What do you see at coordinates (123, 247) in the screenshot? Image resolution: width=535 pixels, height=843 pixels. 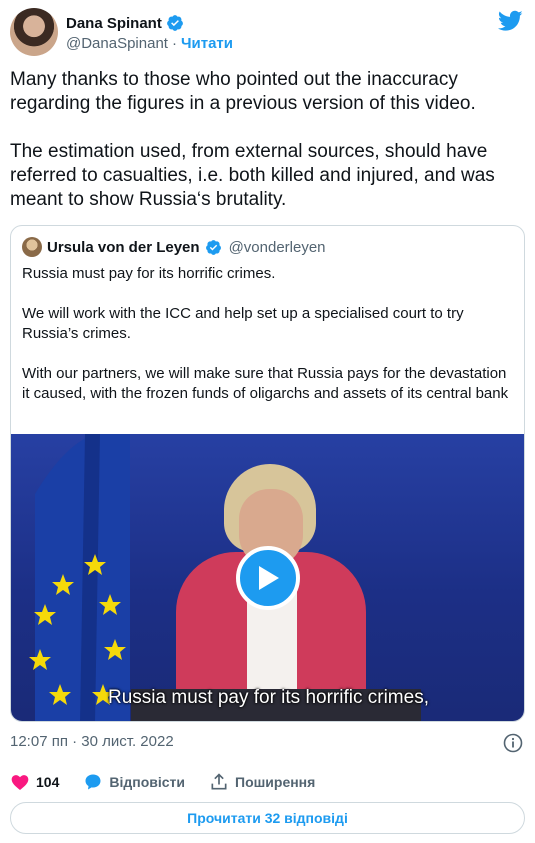 I see `quoted-display-name: Ursula von der Leyen` at bounding box center [123, 247].